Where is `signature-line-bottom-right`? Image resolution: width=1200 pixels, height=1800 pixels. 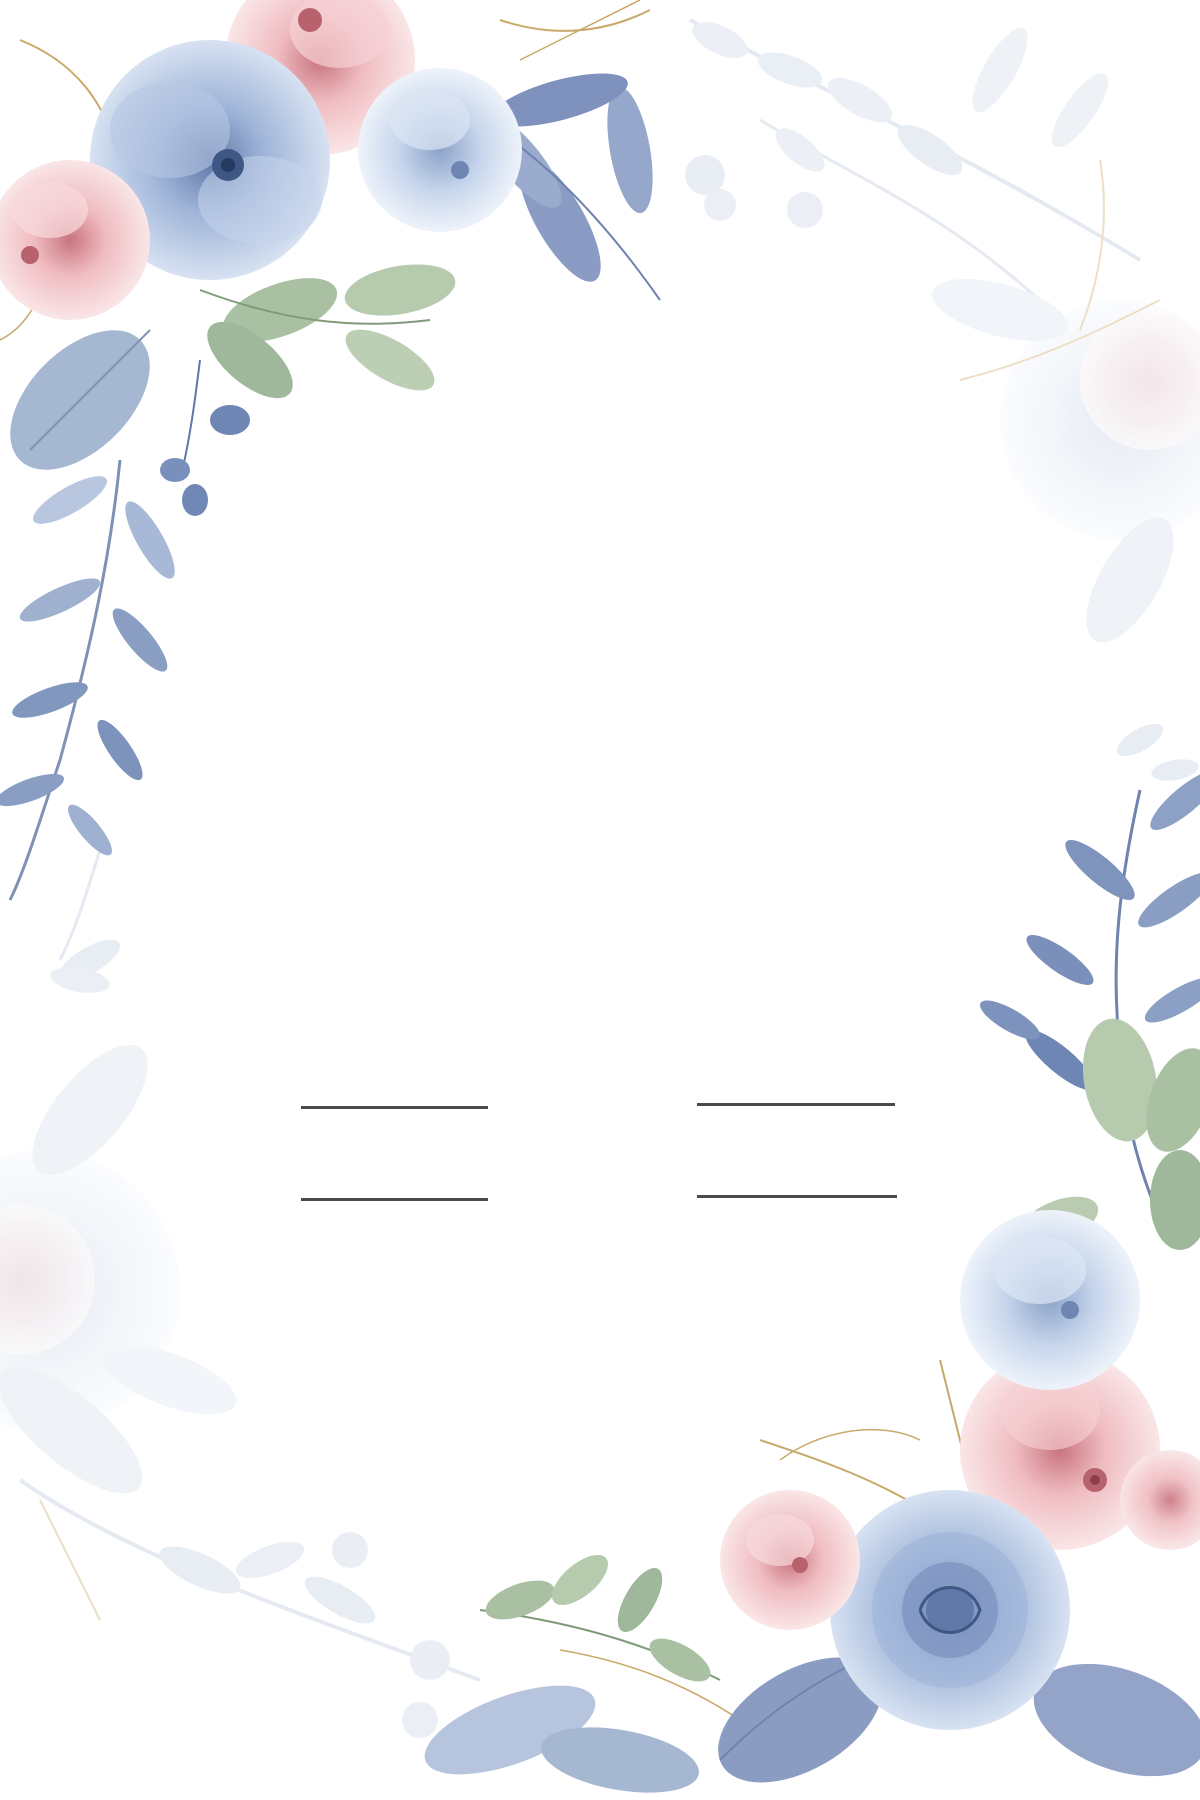
signature-line-bottom-right is located at coordinates (797, 1196).